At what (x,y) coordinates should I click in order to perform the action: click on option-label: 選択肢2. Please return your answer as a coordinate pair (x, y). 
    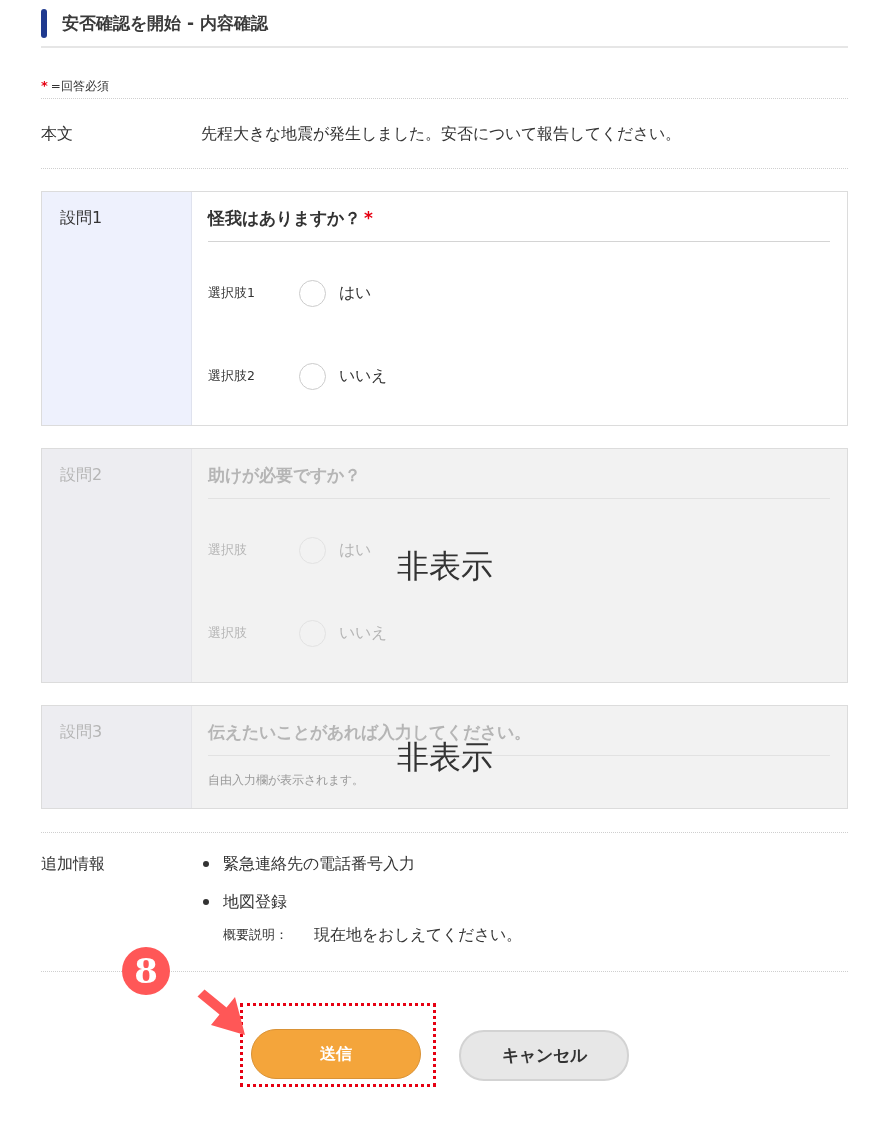
    Looking at the image, I should click on (231, 376).